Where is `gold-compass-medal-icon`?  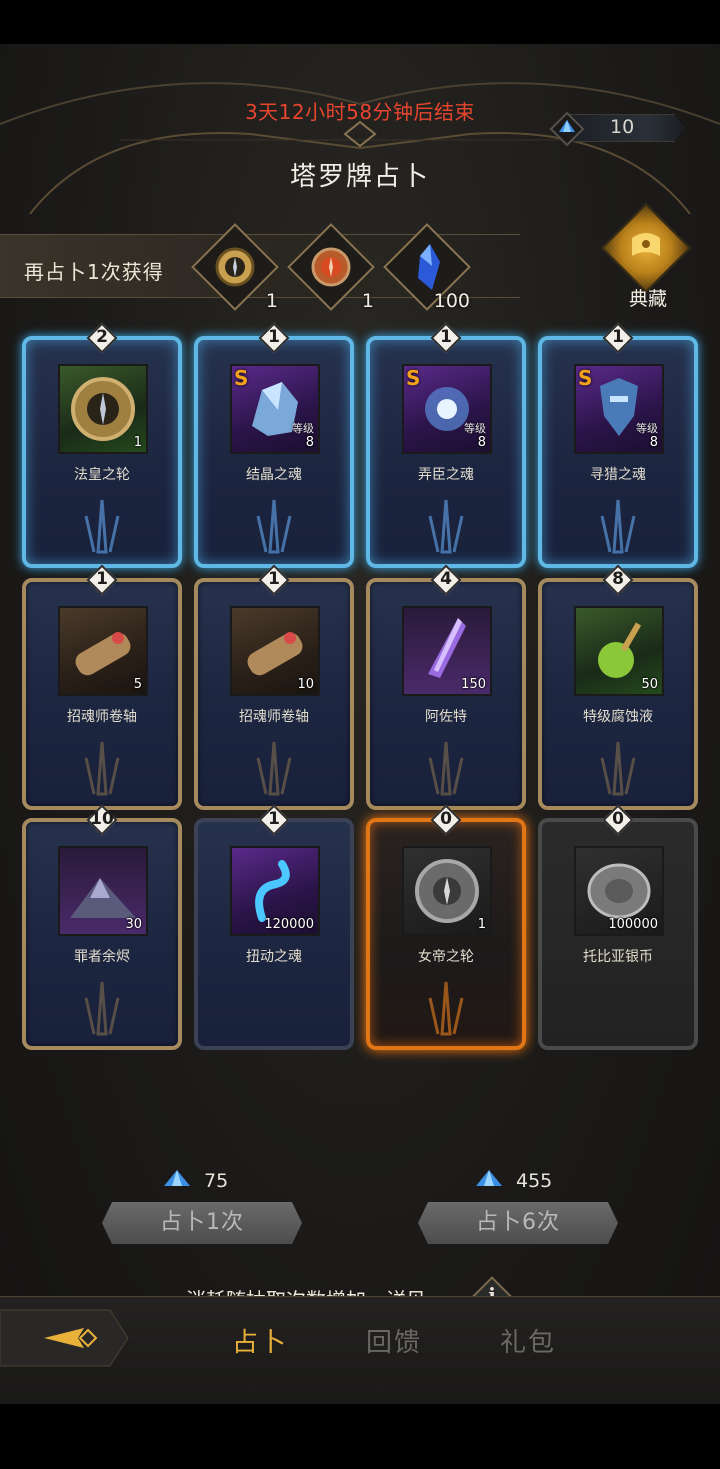
gold-compass-medal-icon is located at coordinates (235, 267).